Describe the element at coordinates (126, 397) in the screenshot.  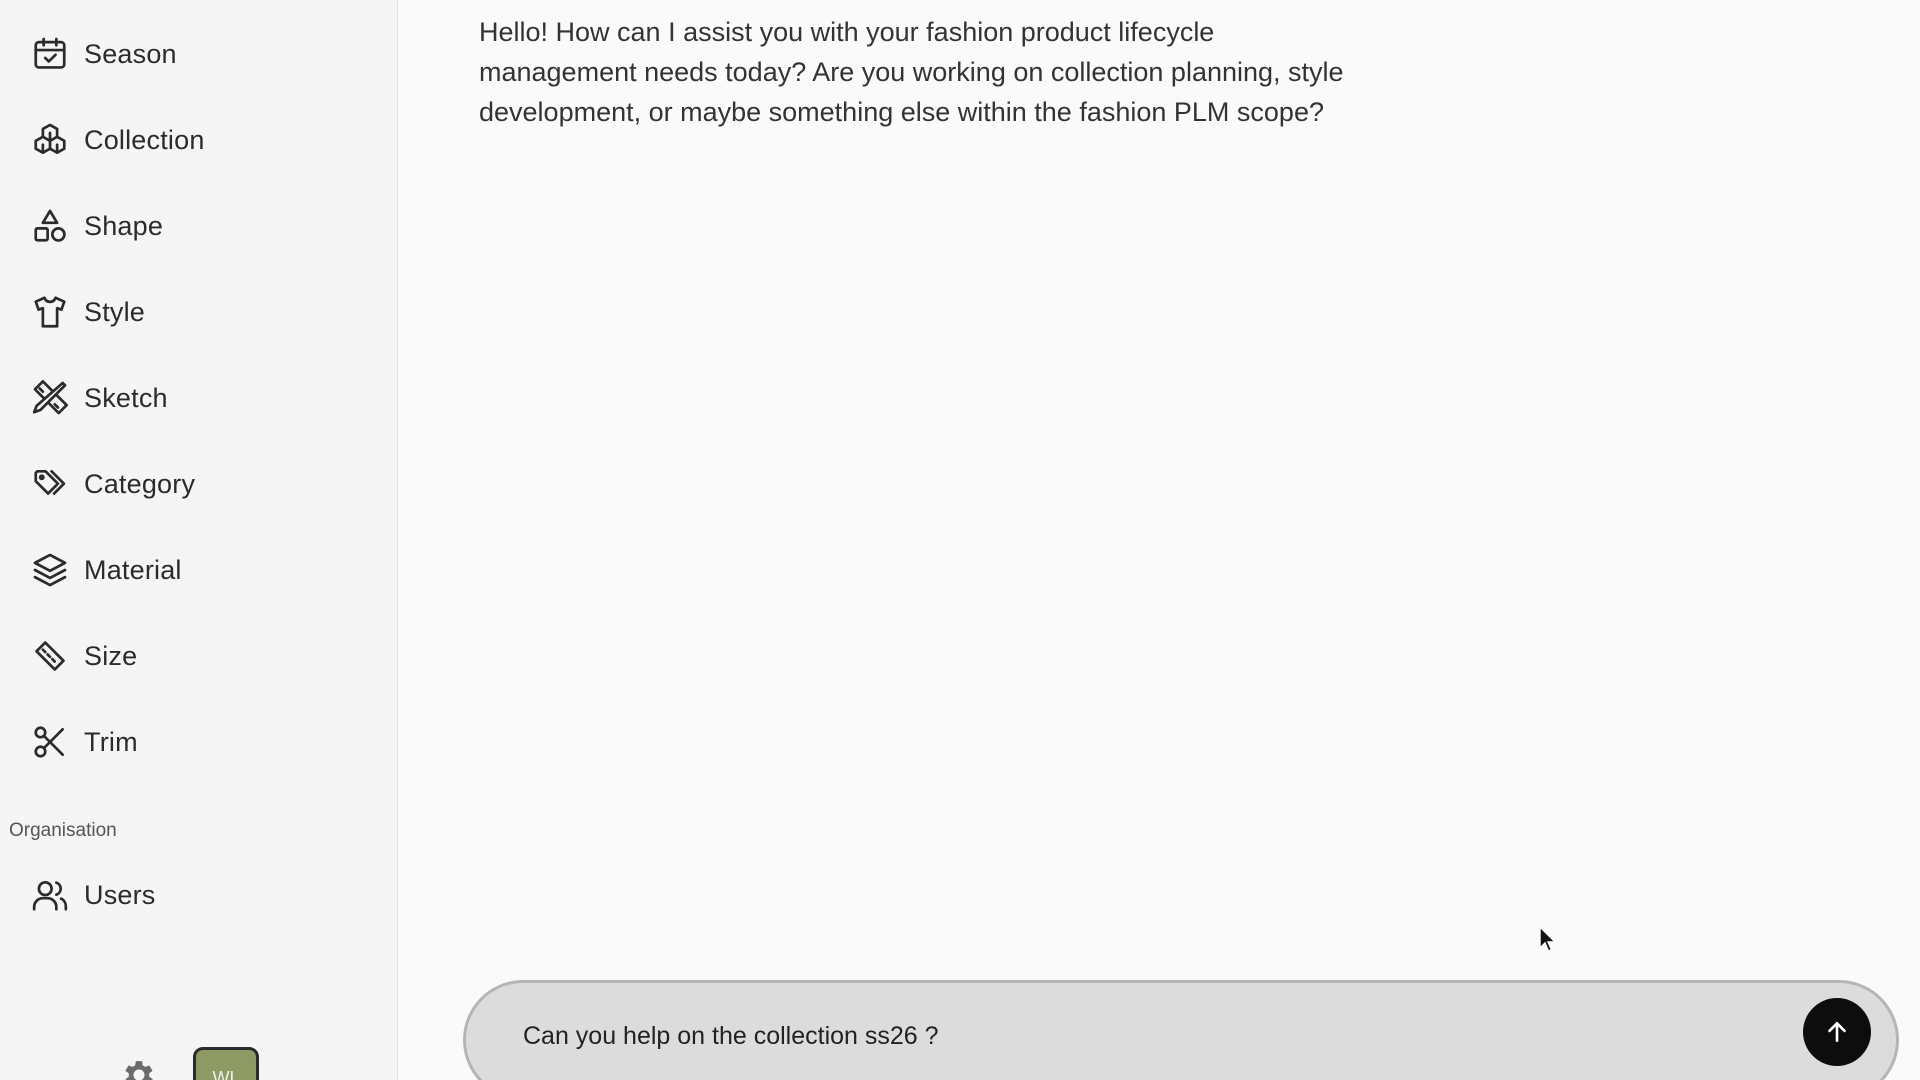
I see `sidebar-item-label: Sketch` at that location.